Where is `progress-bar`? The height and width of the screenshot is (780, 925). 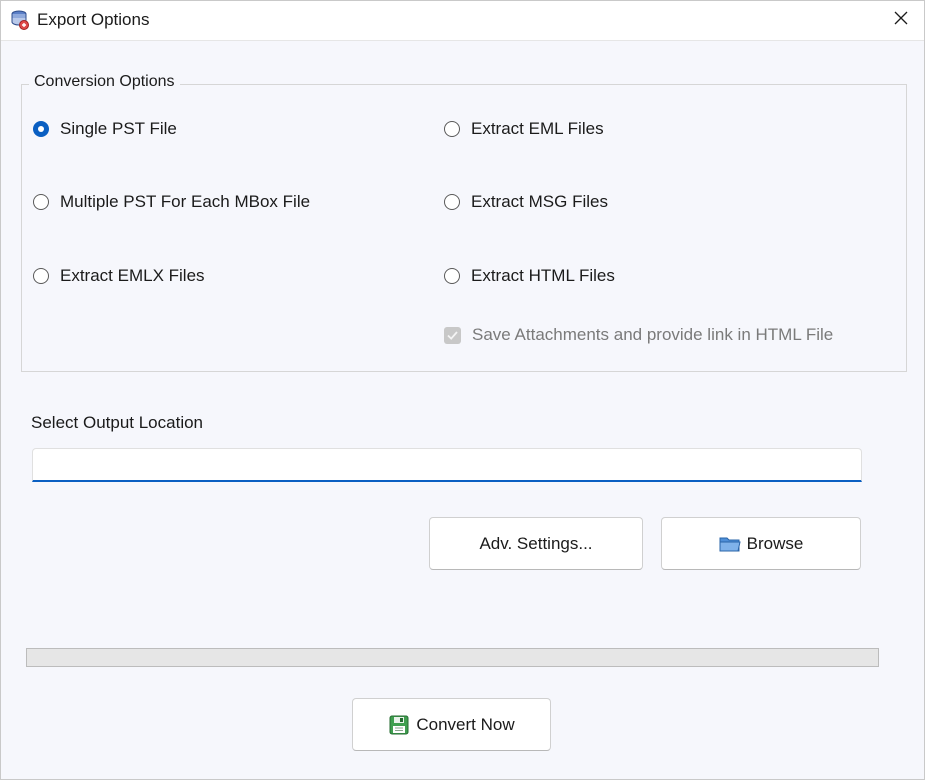 progress-bar is located at coordinates (452, 657).